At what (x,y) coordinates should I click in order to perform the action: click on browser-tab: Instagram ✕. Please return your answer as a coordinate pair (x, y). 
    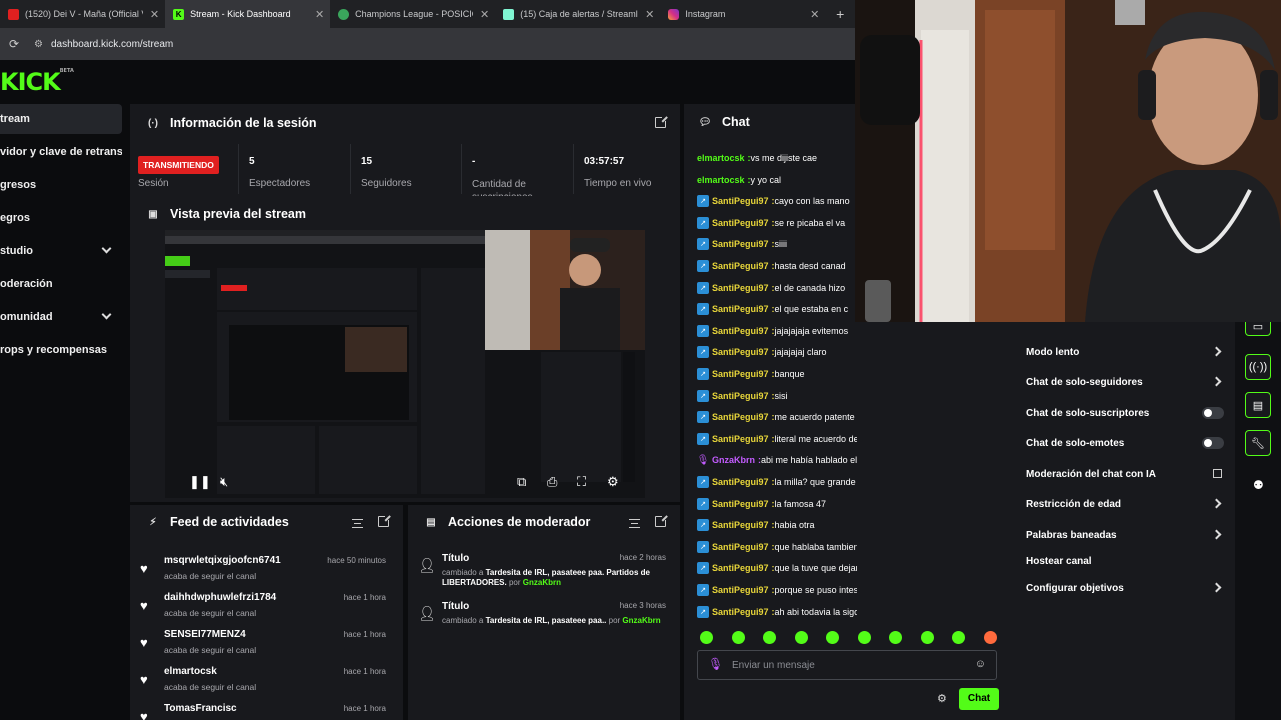
    Looking at the image, I should click on (742, 14).